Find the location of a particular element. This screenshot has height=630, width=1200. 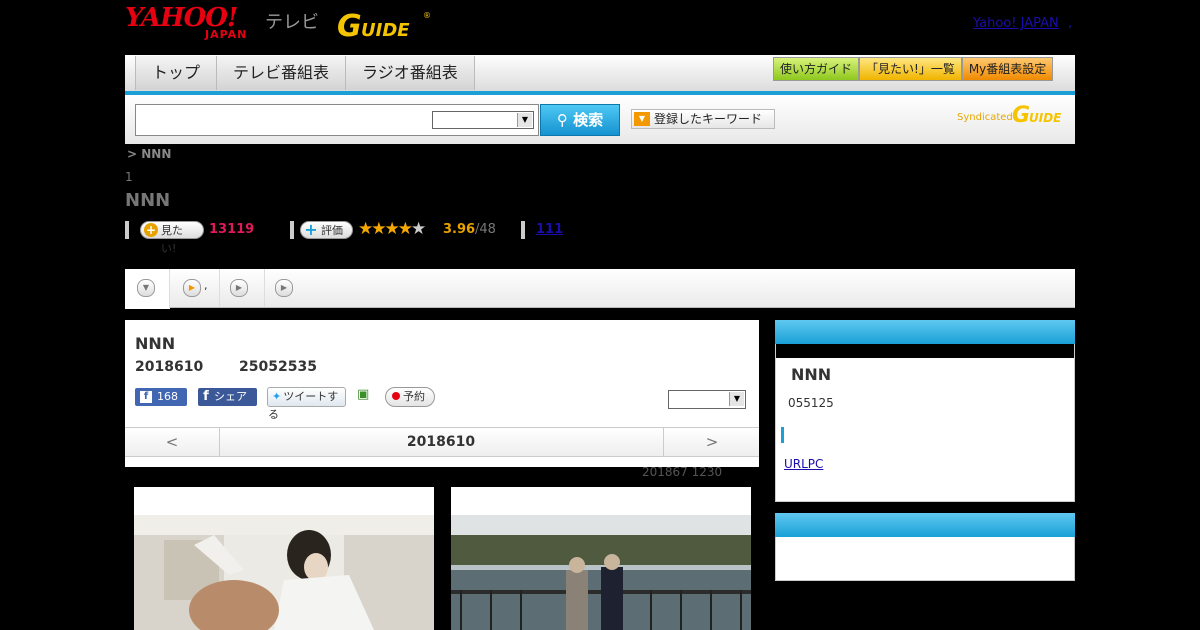

sidebar-program-time: 055125 is located at coordinates (811, 403).